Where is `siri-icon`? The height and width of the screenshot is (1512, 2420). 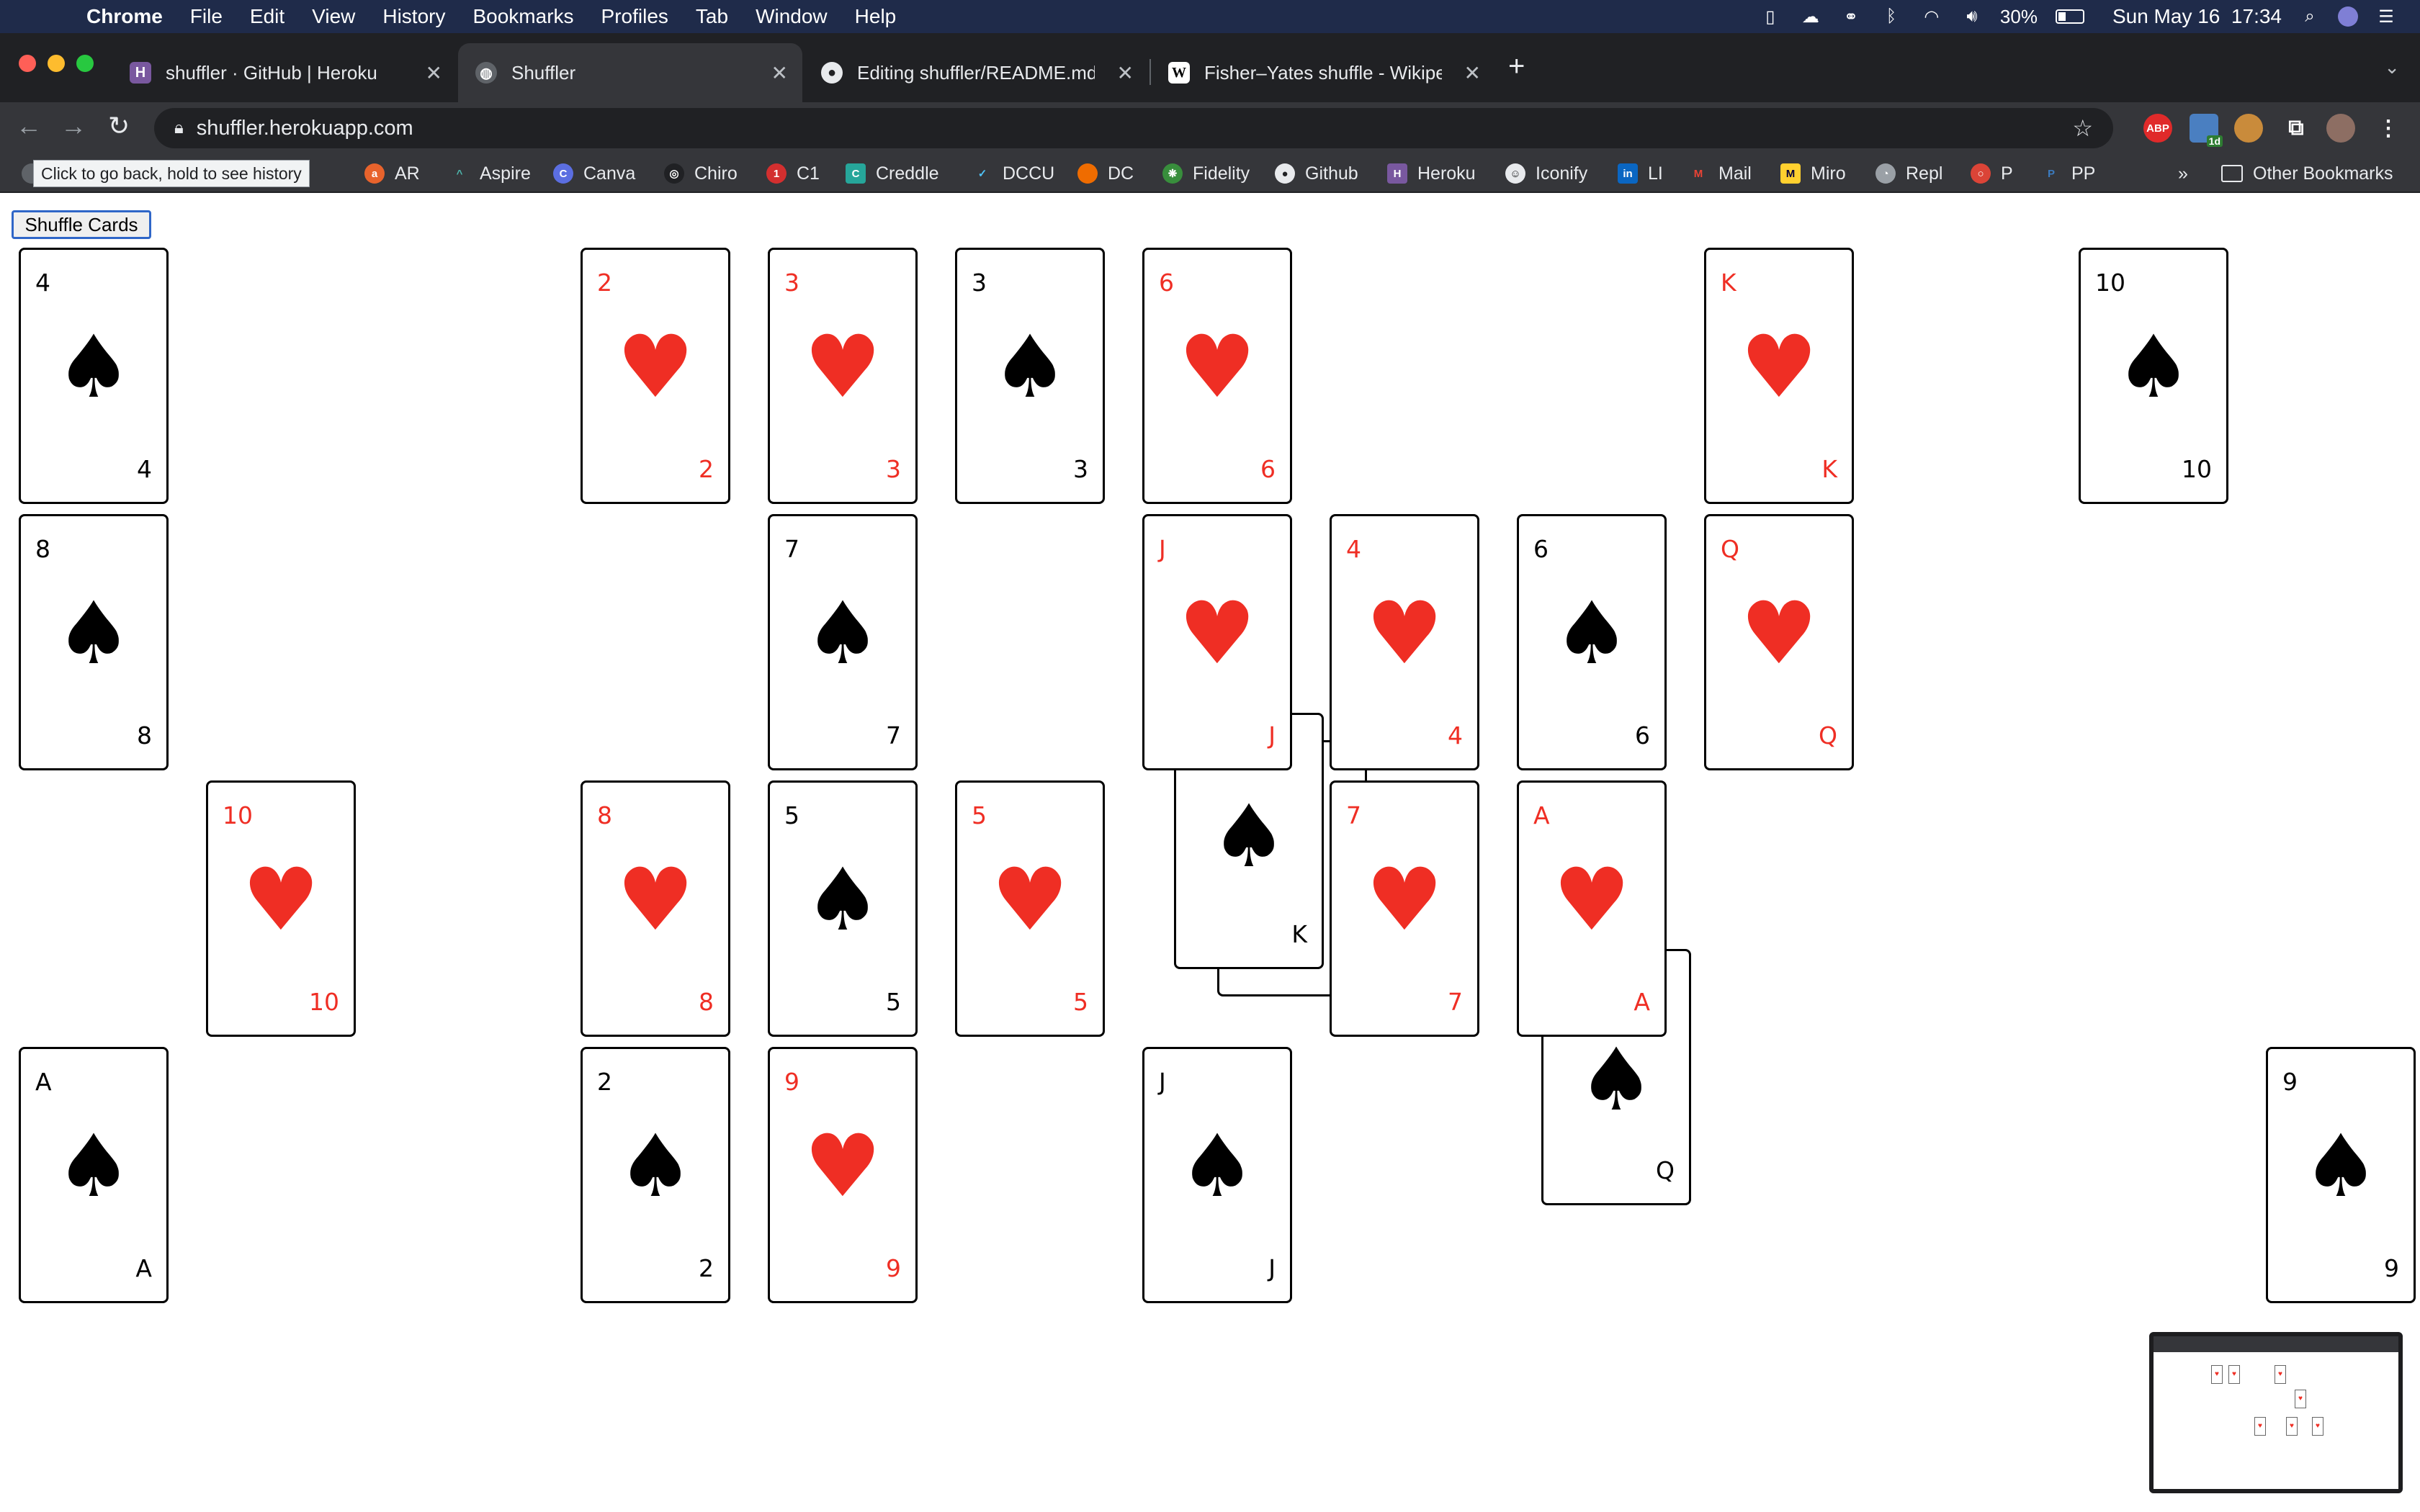 siri-icon is located at coordinates (2348, 16).